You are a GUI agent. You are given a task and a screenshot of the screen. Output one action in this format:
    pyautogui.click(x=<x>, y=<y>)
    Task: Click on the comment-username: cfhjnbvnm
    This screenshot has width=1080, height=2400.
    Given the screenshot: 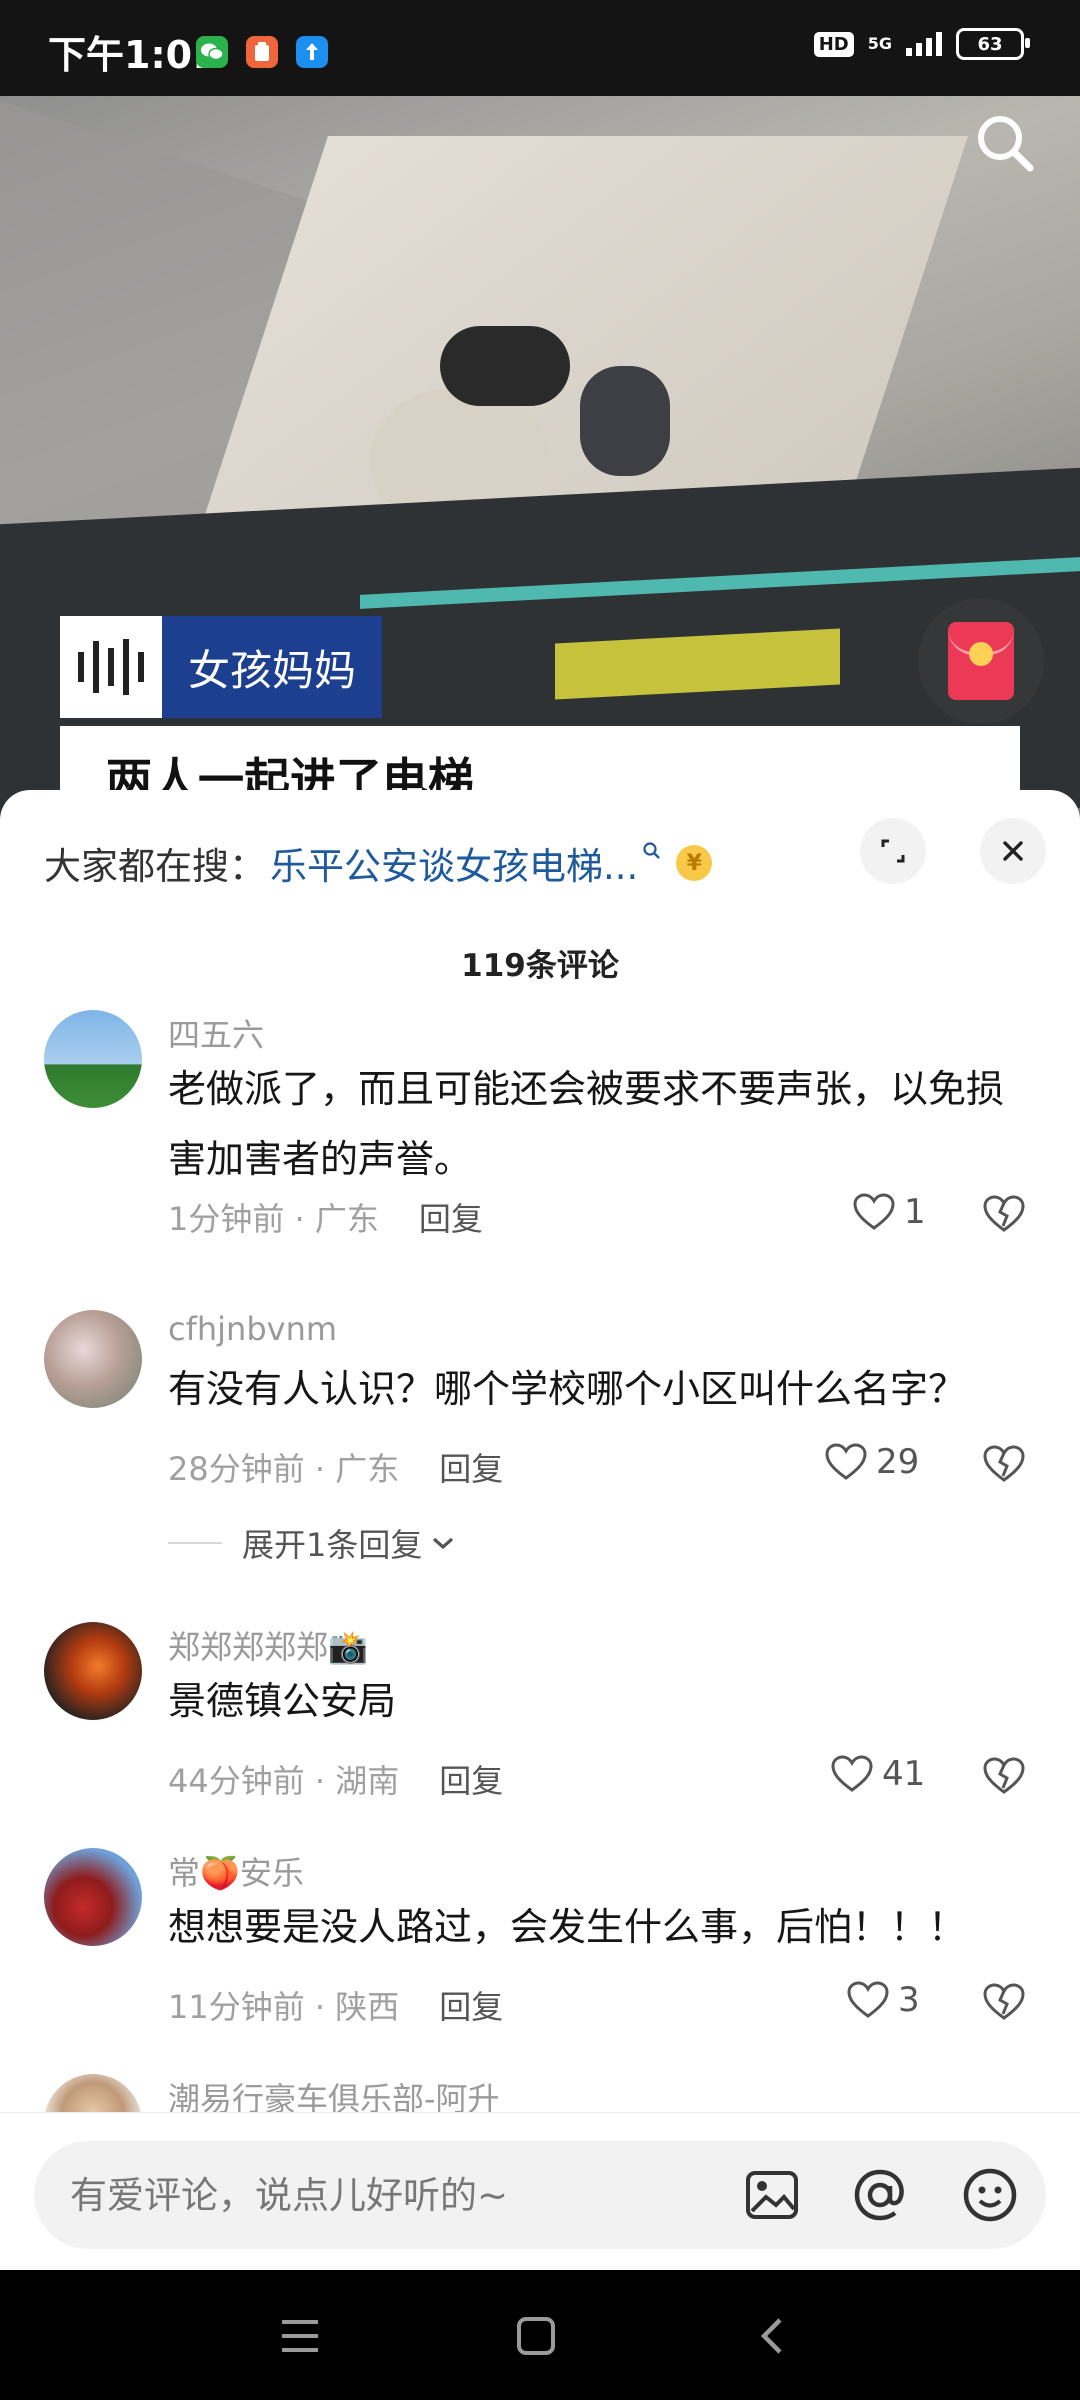 What is the action you would take?
    pyautogui.click(x=252, y=1329)
    